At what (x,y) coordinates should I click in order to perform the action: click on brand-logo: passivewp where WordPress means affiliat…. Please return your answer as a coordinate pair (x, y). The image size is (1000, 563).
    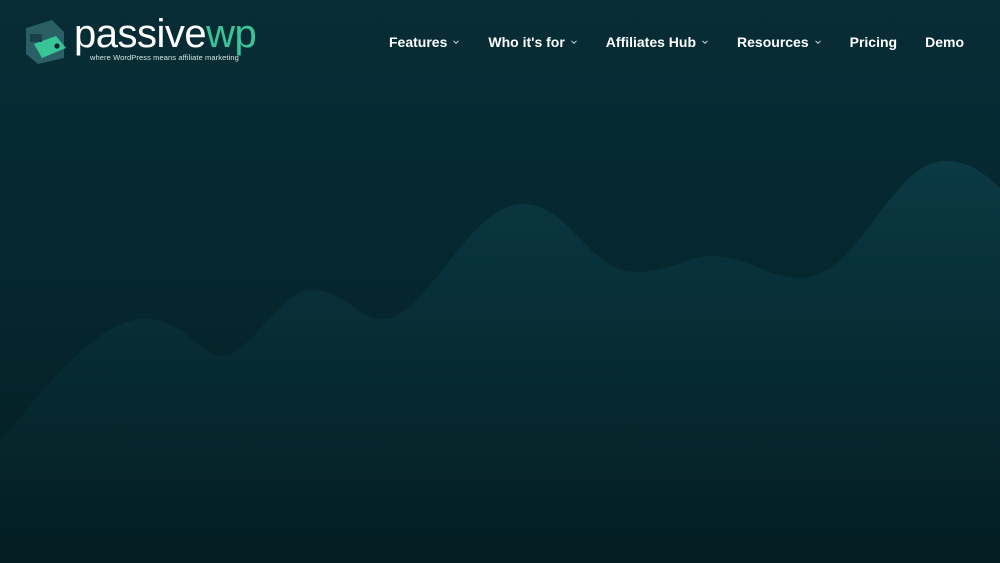
    Looking at the image, I should click on (147, 40).